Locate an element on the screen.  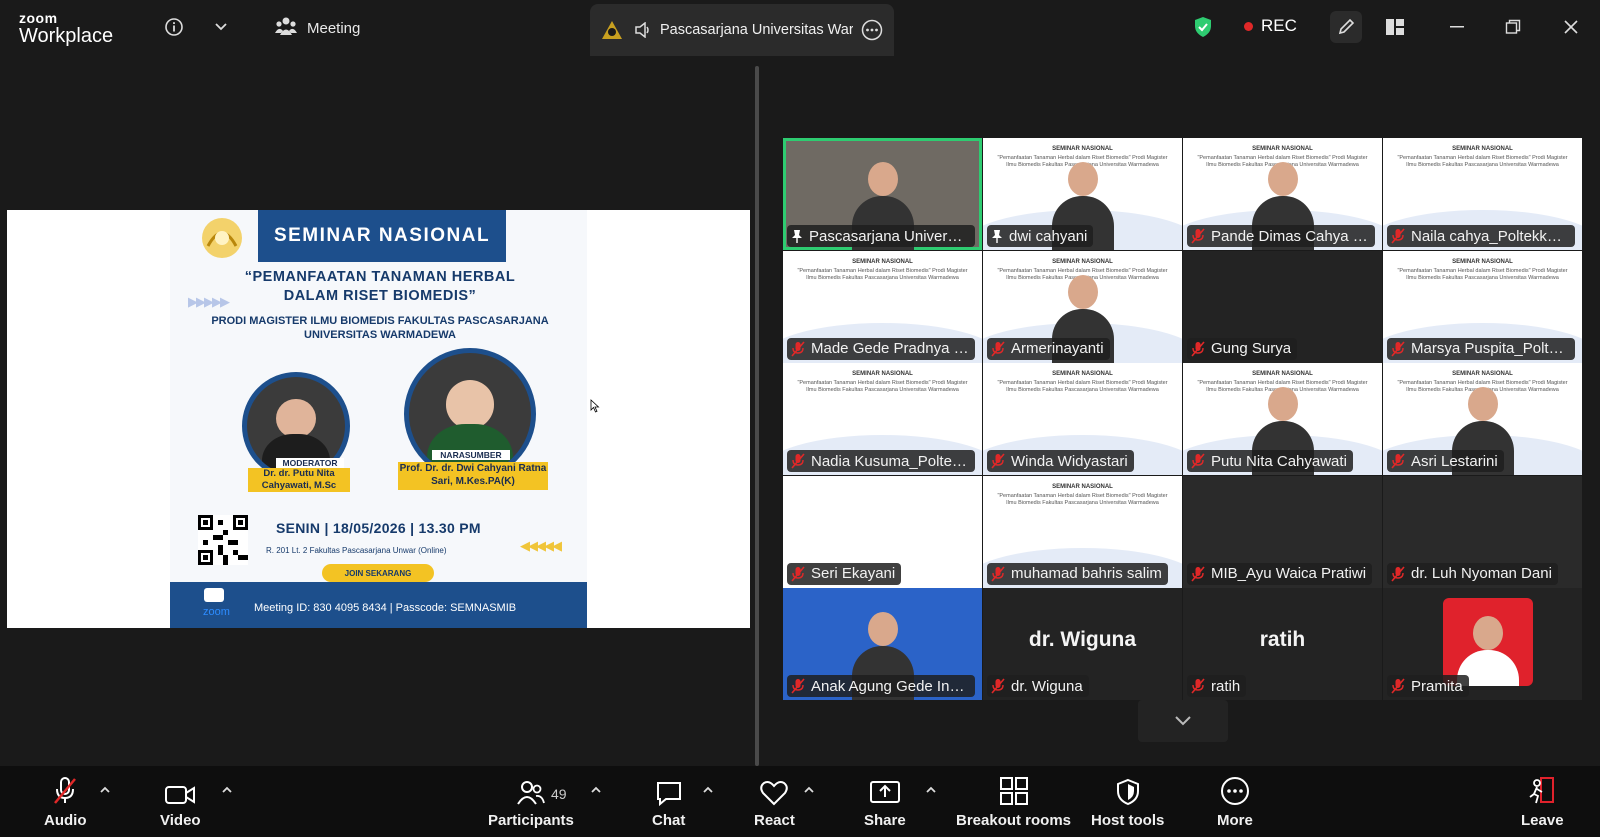
participant-name-tag: dr. Wiguna is located at coordinates (1038, 686).